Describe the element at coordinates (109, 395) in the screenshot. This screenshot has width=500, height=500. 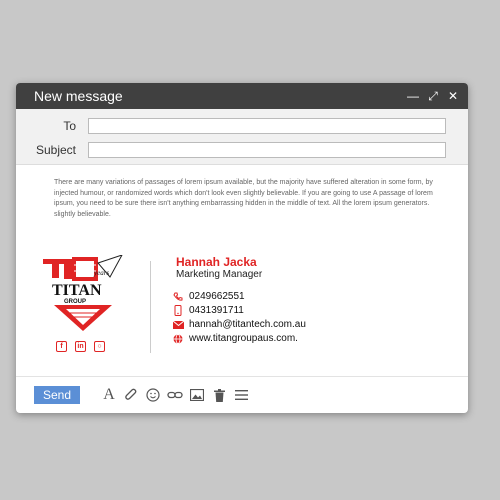
I see `text-format-icon: A` at that location.